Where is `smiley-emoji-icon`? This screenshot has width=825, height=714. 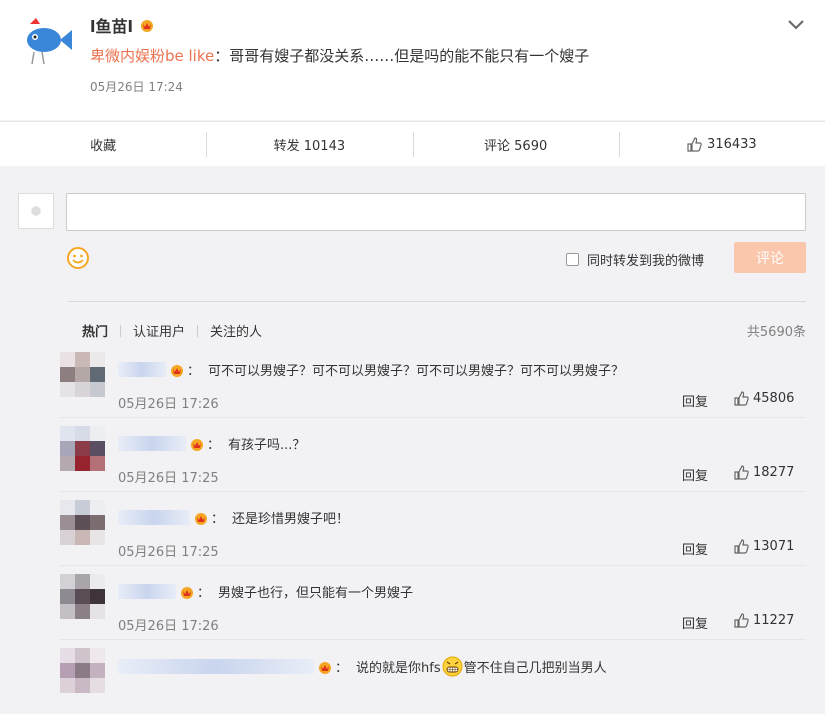
smiley-emoji-icon is located at coordinates (78, 258).